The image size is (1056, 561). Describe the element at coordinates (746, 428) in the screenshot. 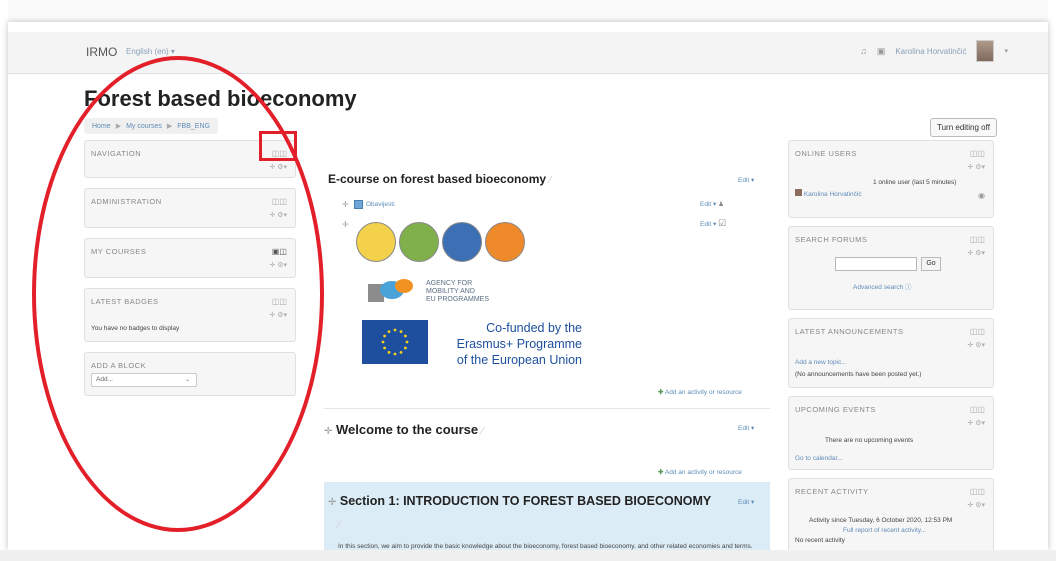

I see `section-welcome-edit-menu: Edit ▾` at that location.